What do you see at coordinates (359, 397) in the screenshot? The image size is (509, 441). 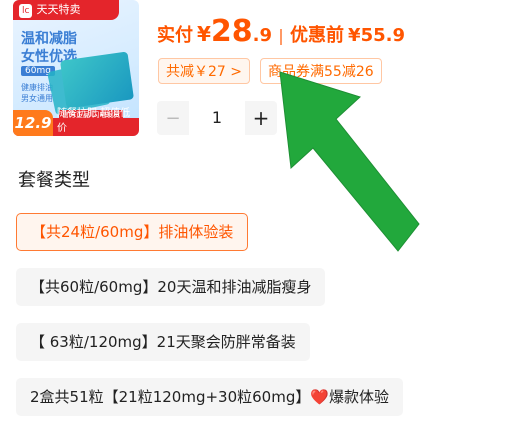 I see `package-option-4-tag: 爆款体验` at bounding box center [359, 397].